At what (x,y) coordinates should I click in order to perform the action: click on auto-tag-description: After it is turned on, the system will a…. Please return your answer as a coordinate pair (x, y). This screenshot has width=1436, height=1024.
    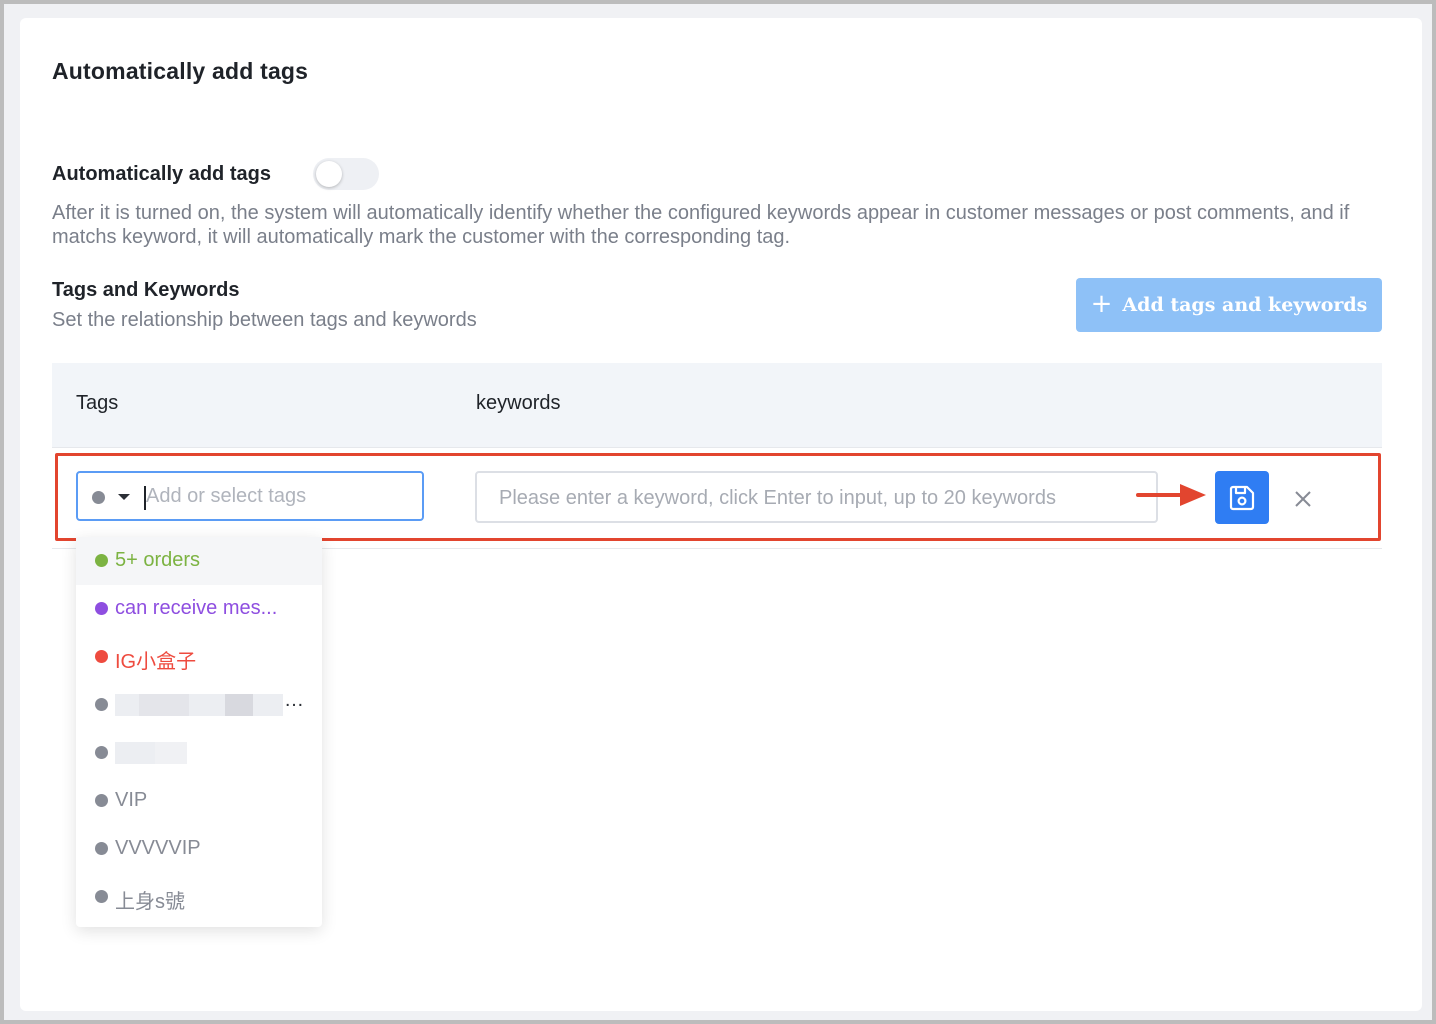
    Looking at the image, I should click on (701, 225).